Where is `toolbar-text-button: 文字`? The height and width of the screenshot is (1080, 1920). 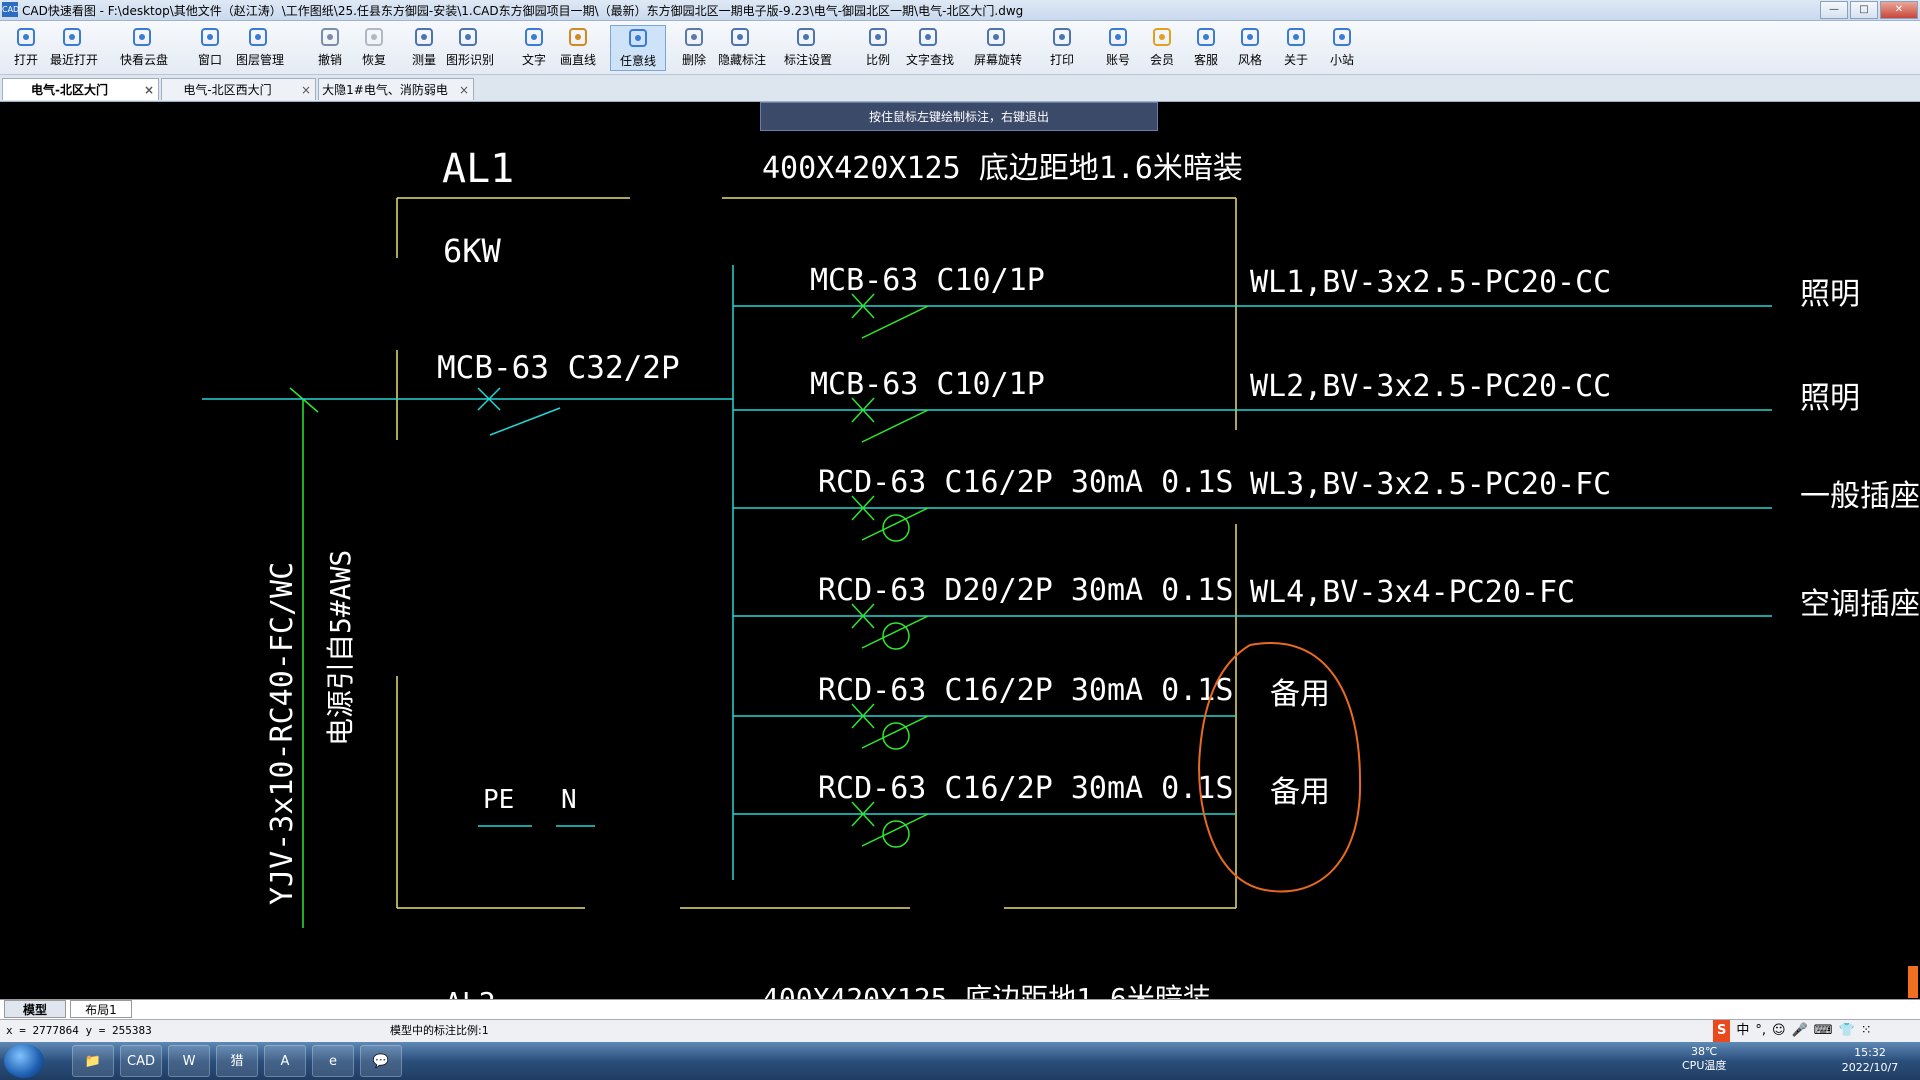
toolbar-text-button: 文字 is located at coordinates (534, 48).